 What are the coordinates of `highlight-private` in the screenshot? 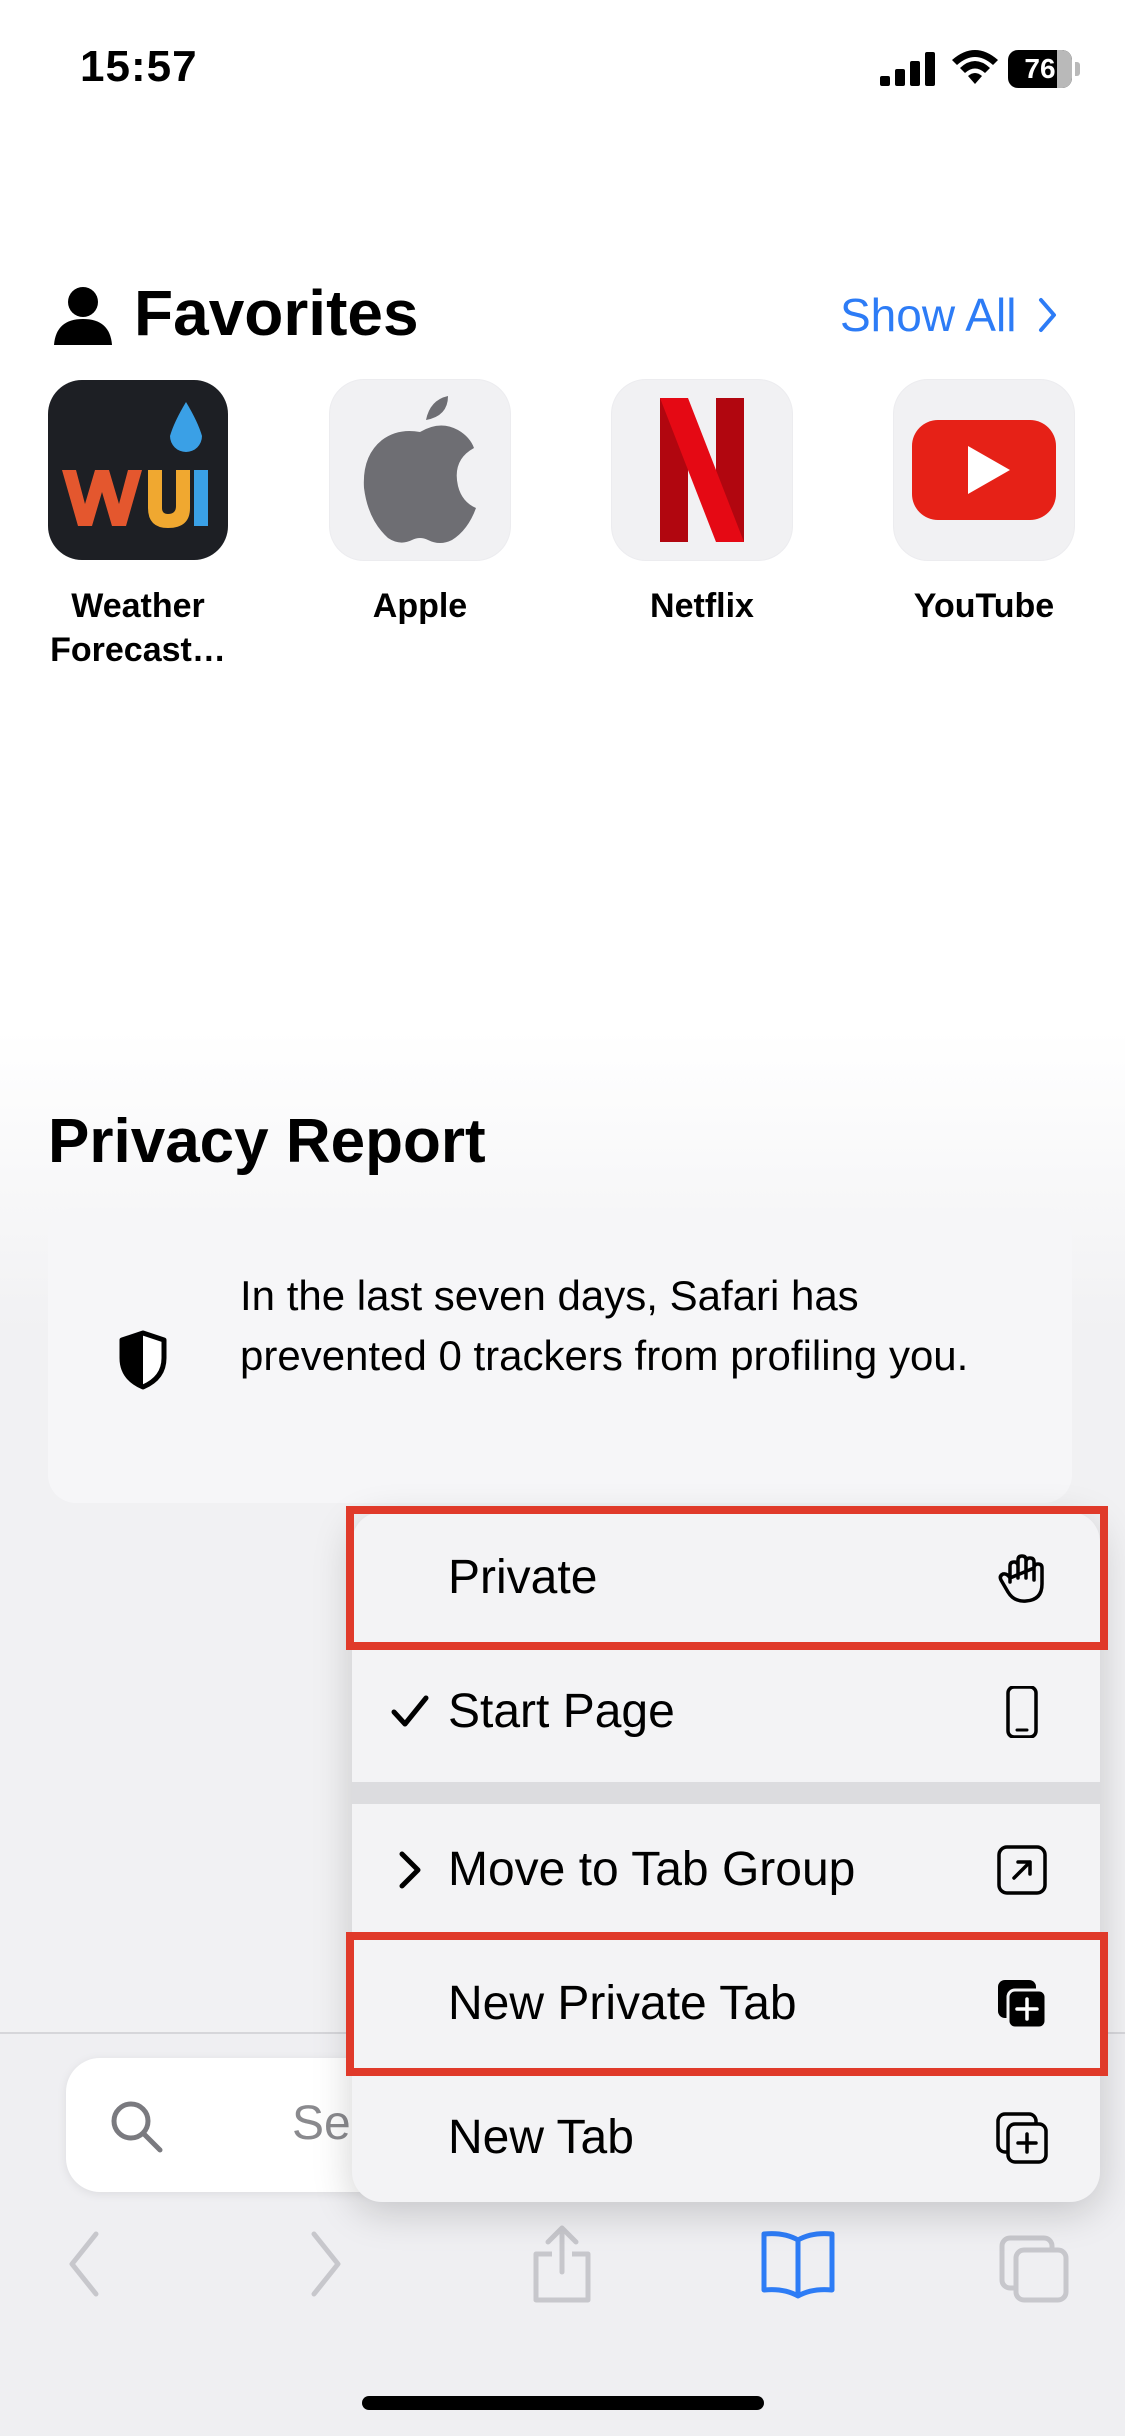 It's located at (727, 1578).